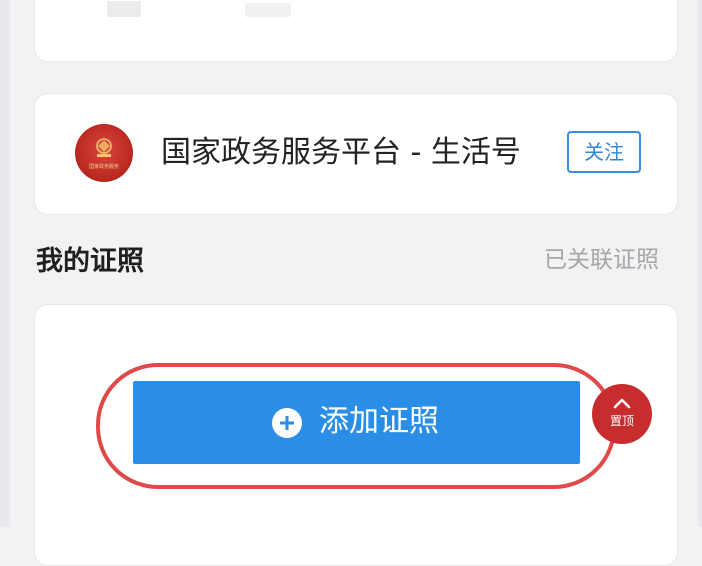  I want to click on national-emblem-icon: 国家政务服务, so click(104, 153).